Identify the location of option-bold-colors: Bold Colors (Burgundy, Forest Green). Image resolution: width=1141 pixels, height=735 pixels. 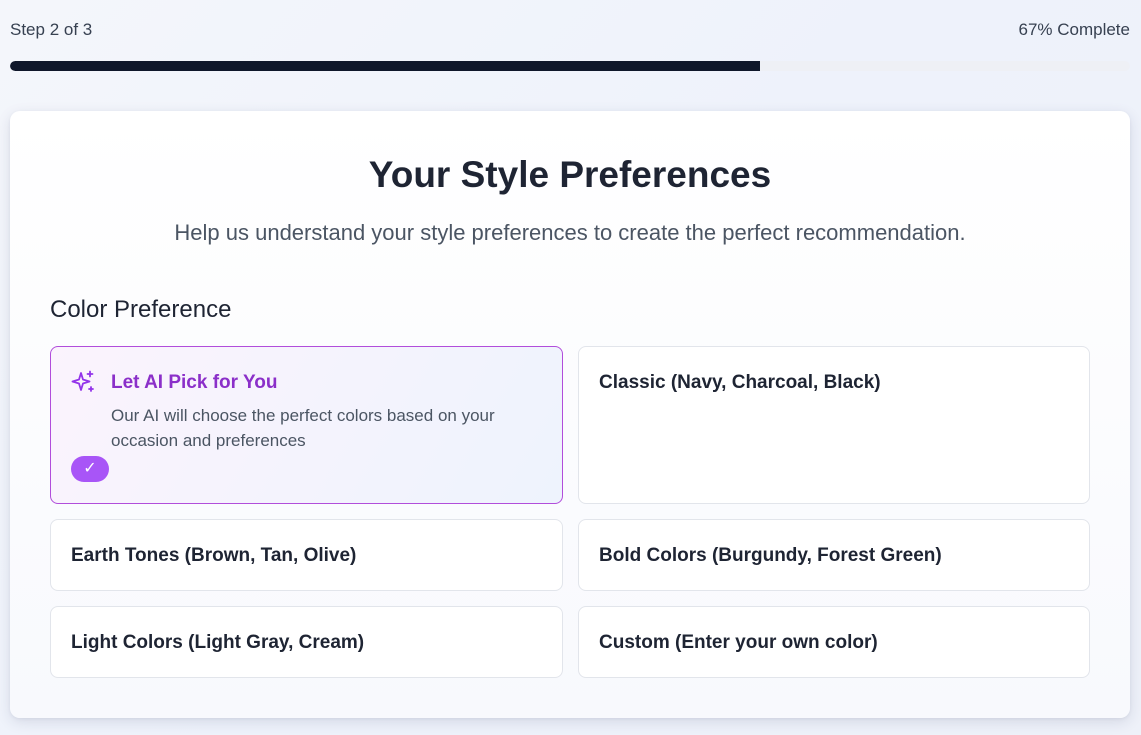
(834, 555).